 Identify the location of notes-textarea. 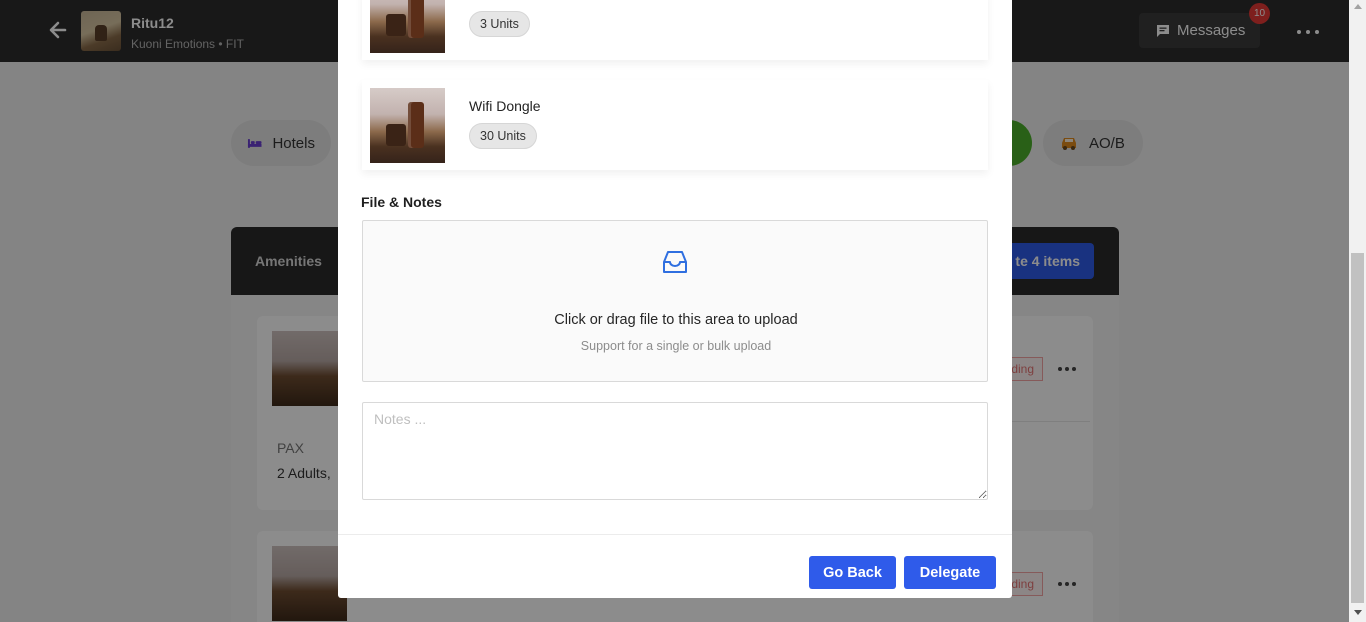
(675, 451).